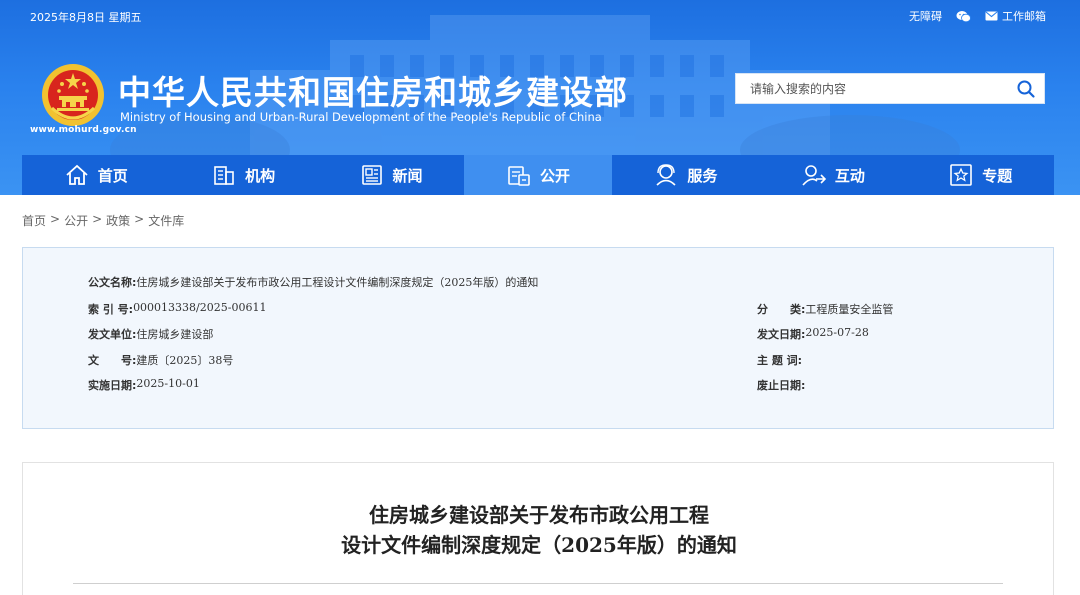 The height and width of the screenshot is (595, 1080). What do you see at coordinates (538, 583) in the screenshot?
I see `title-divider` at bounding box center [538, 583].